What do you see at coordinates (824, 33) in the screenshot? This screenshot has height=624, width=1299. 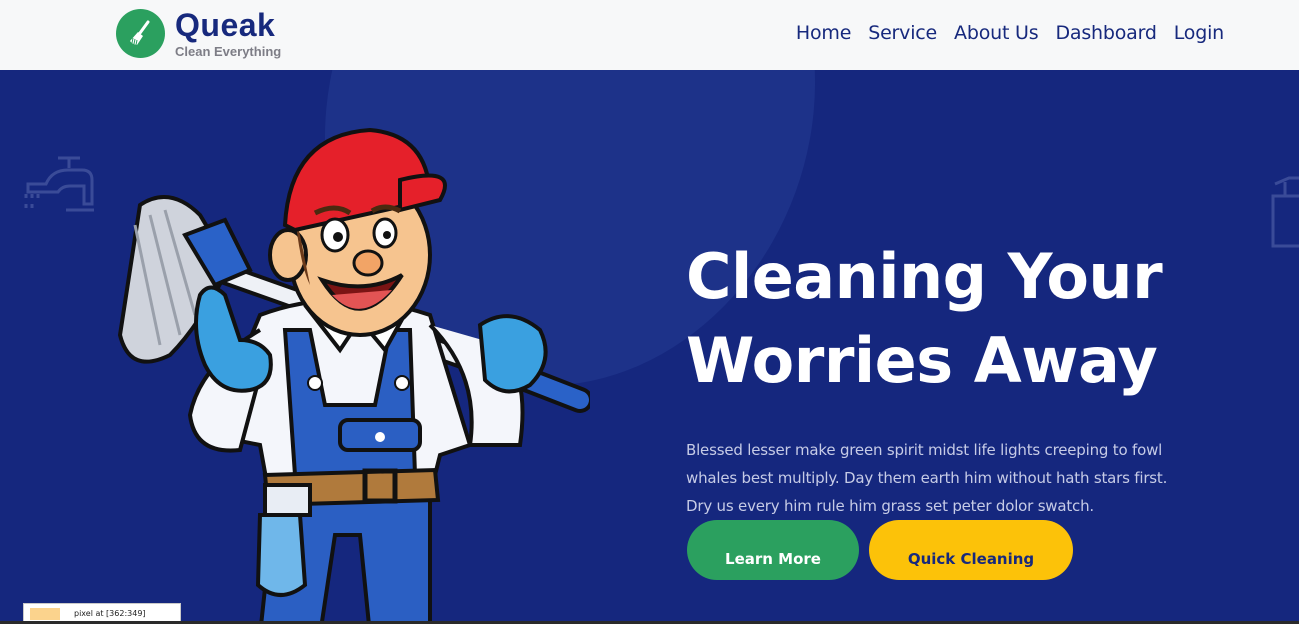 I see `nav-item-home: Home` at bounding box center [824, 33].